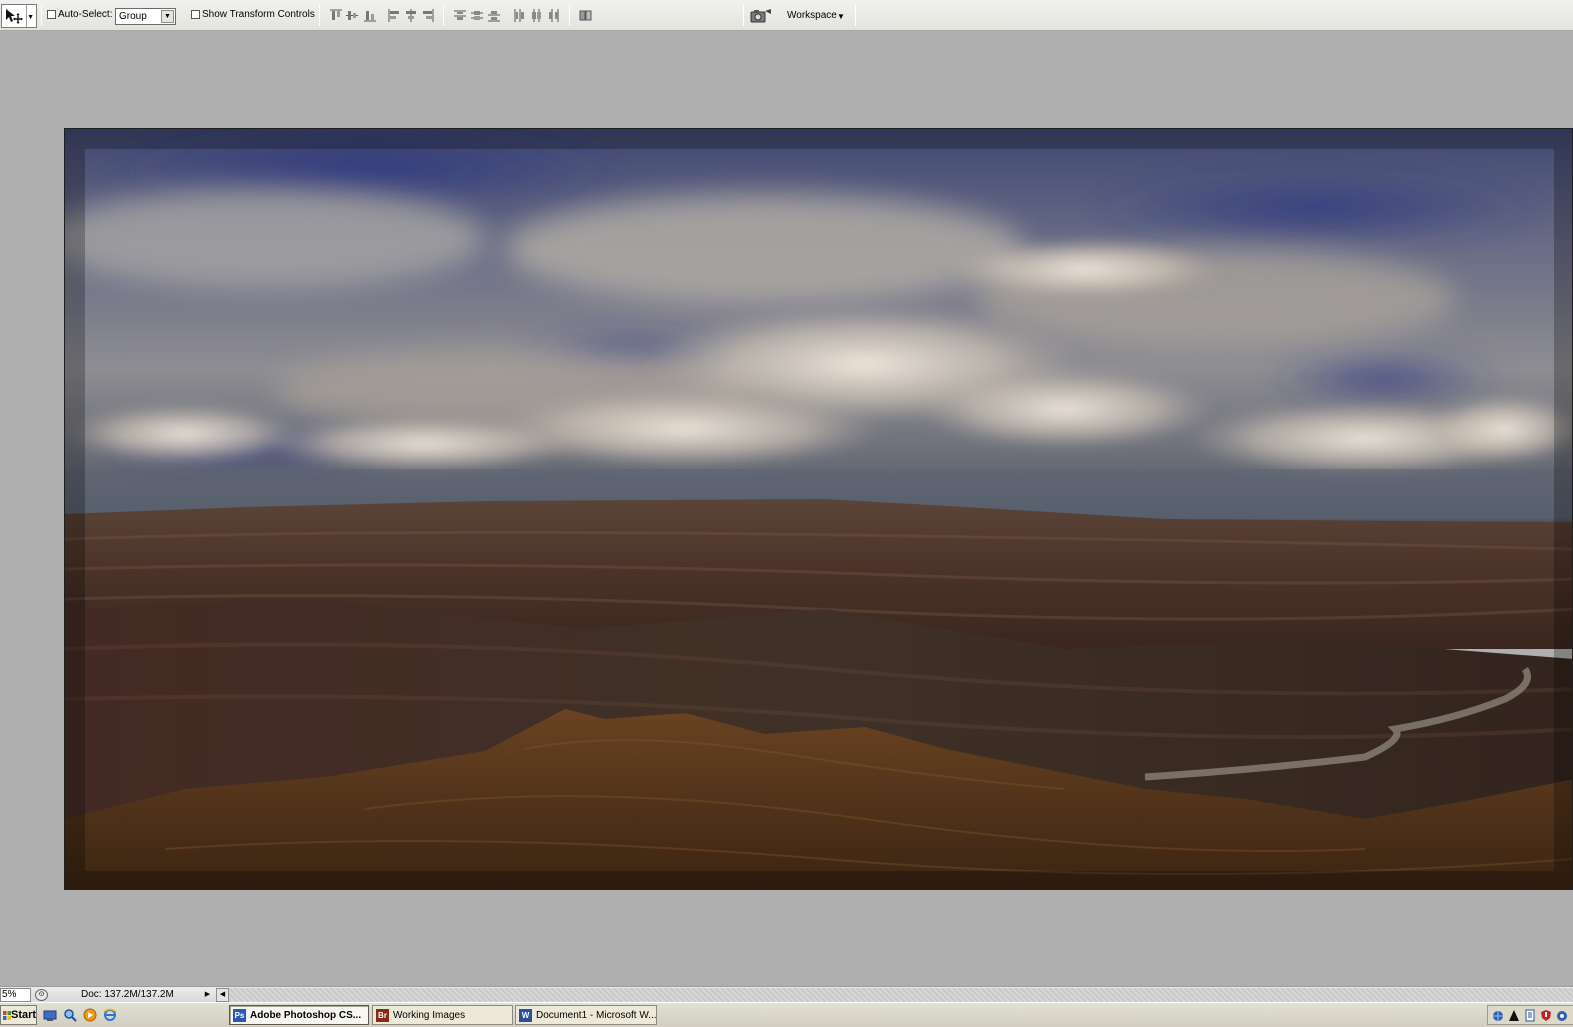  I want to click on bridge-icon: Br, so click(382, 1015).